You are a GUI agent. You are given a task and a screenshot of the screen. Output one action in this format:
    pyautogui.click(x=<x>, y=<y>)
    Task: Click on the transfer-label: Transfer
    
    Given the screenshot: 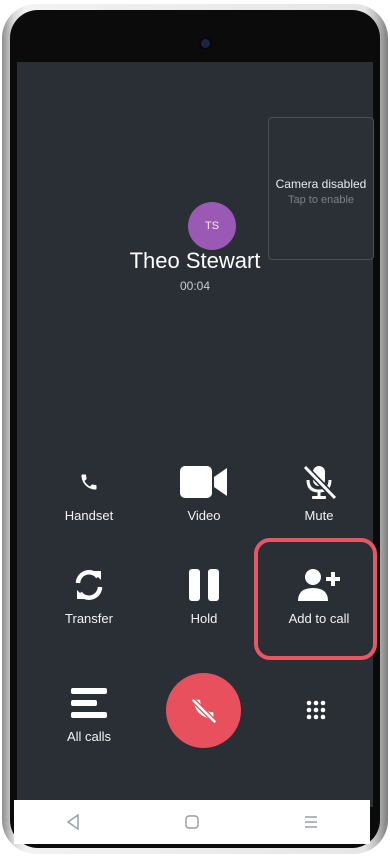 What is the action you would take?
    pyautogui.click(x=89, y=618)
    